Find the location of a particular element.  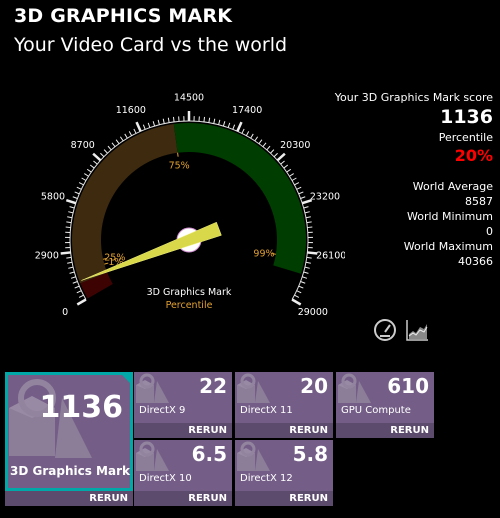

world-minimum-value: 0 is located at coordinates (489, 231).